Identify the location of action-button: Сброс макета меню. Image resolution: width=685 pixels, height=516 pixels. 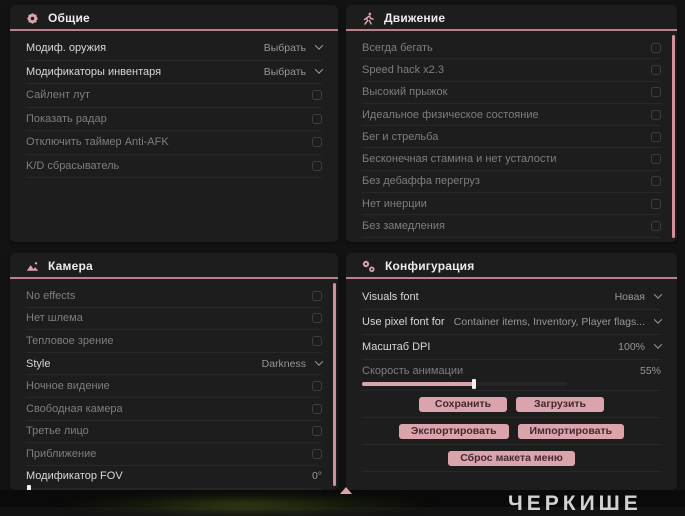
(511, 458).